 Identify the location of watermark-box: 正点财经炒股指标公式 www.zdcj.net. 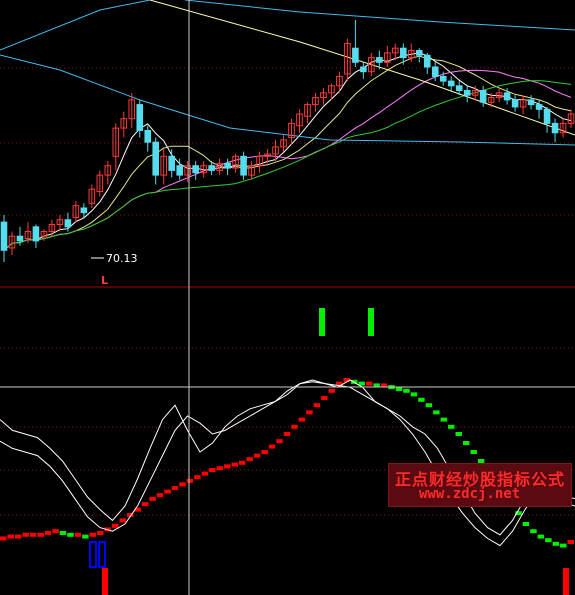
(480, 485).